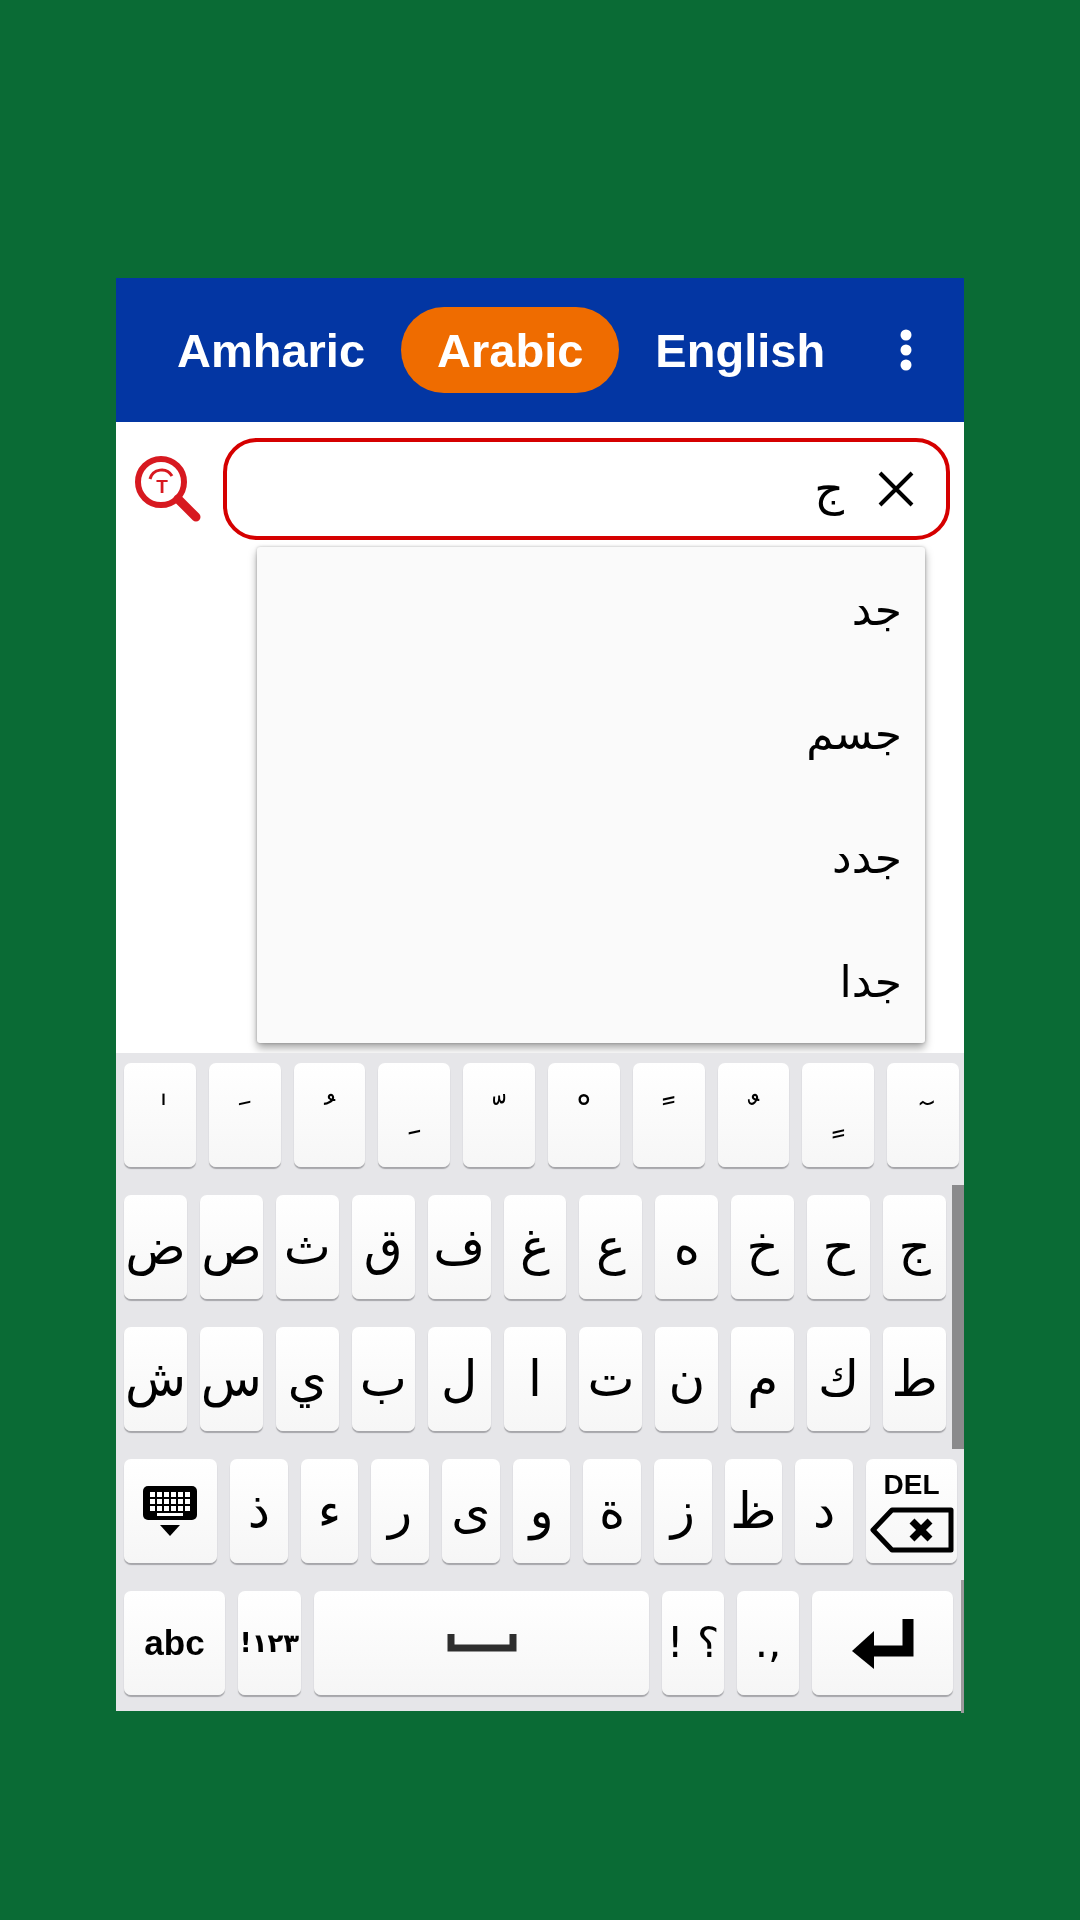 This screenshot has height=1920, width=1080. I want to click on letter-key: د, so click(824, 1511).